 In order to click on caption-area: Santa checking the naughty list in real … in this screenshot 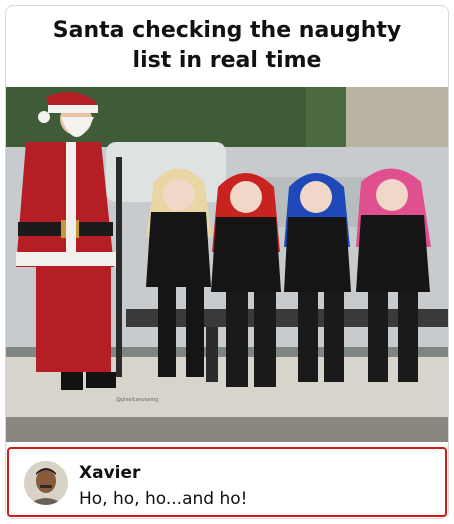, I will do `click(227, 46)`.